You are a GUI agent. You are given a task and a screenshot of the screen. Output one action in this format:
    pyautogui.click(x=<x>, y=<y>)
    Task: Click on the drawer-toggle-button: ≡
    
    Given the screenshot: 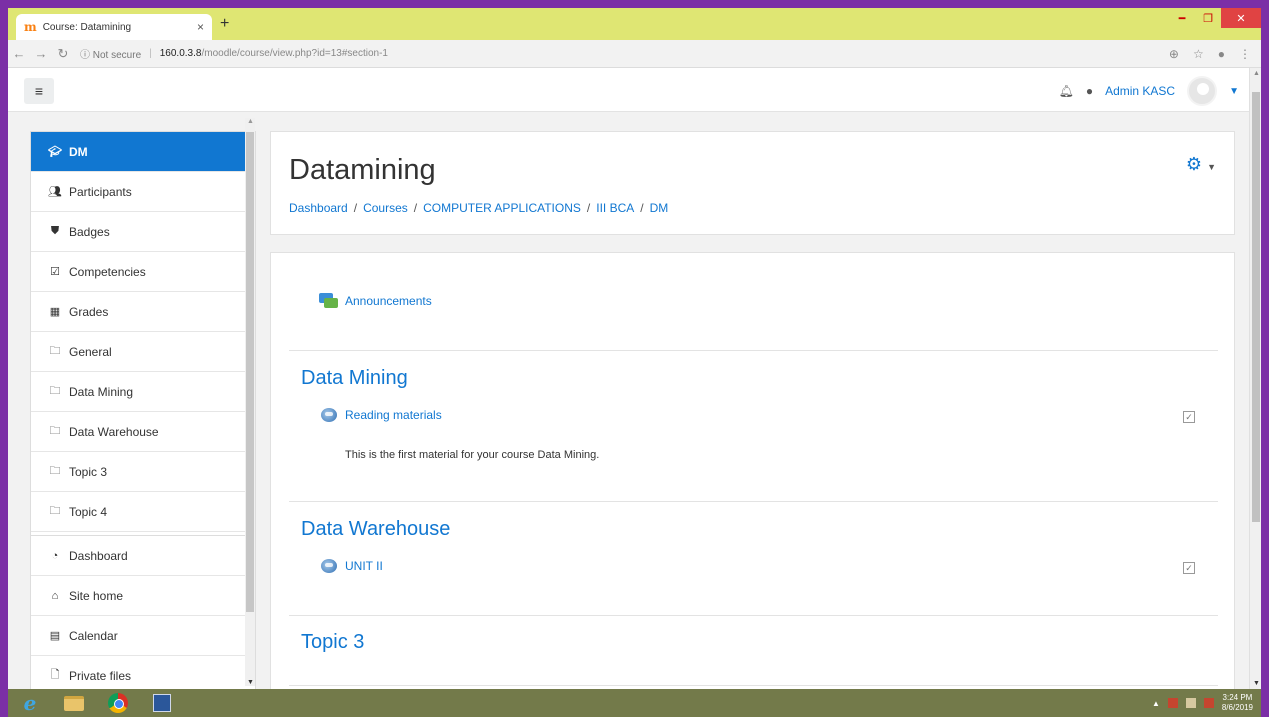 What is the action you would take?
    pyautogui.click(x=39, y=91)
    